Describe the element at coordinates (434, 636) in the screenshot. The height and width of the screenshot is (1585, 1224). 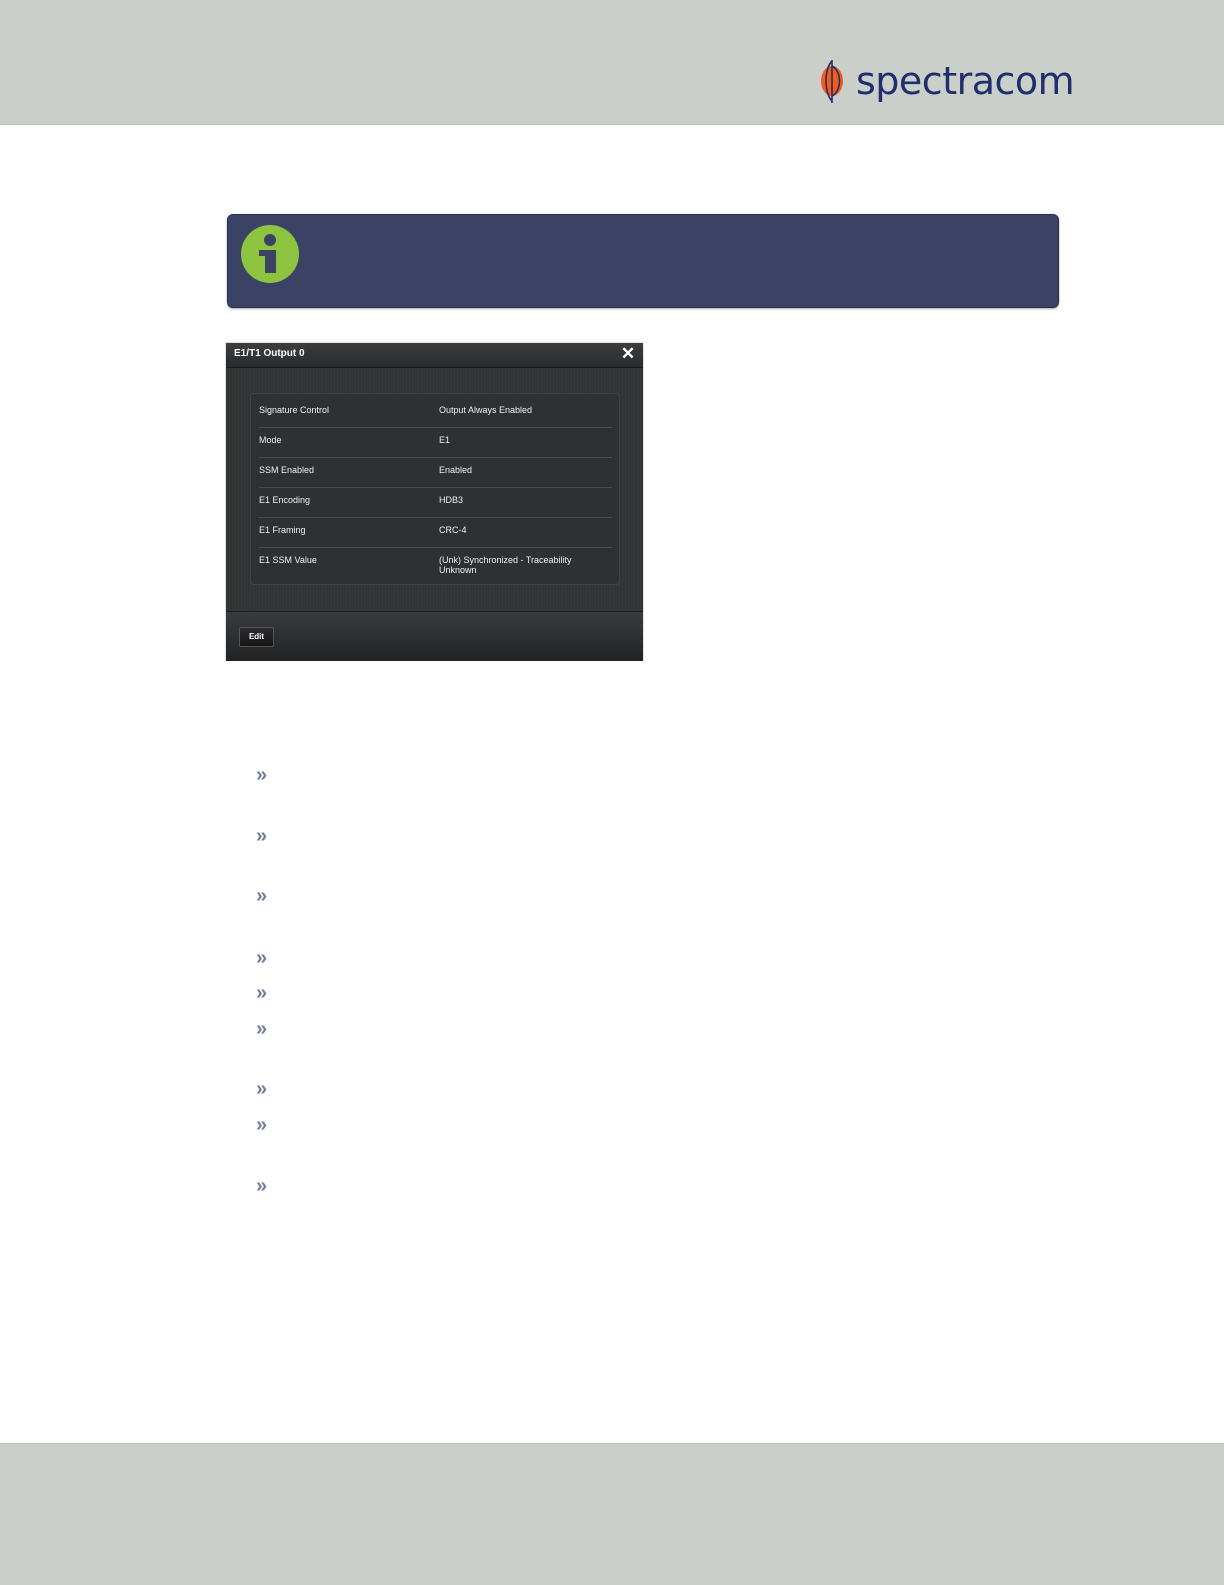
I see `dialog-footer: Edit` at that location.